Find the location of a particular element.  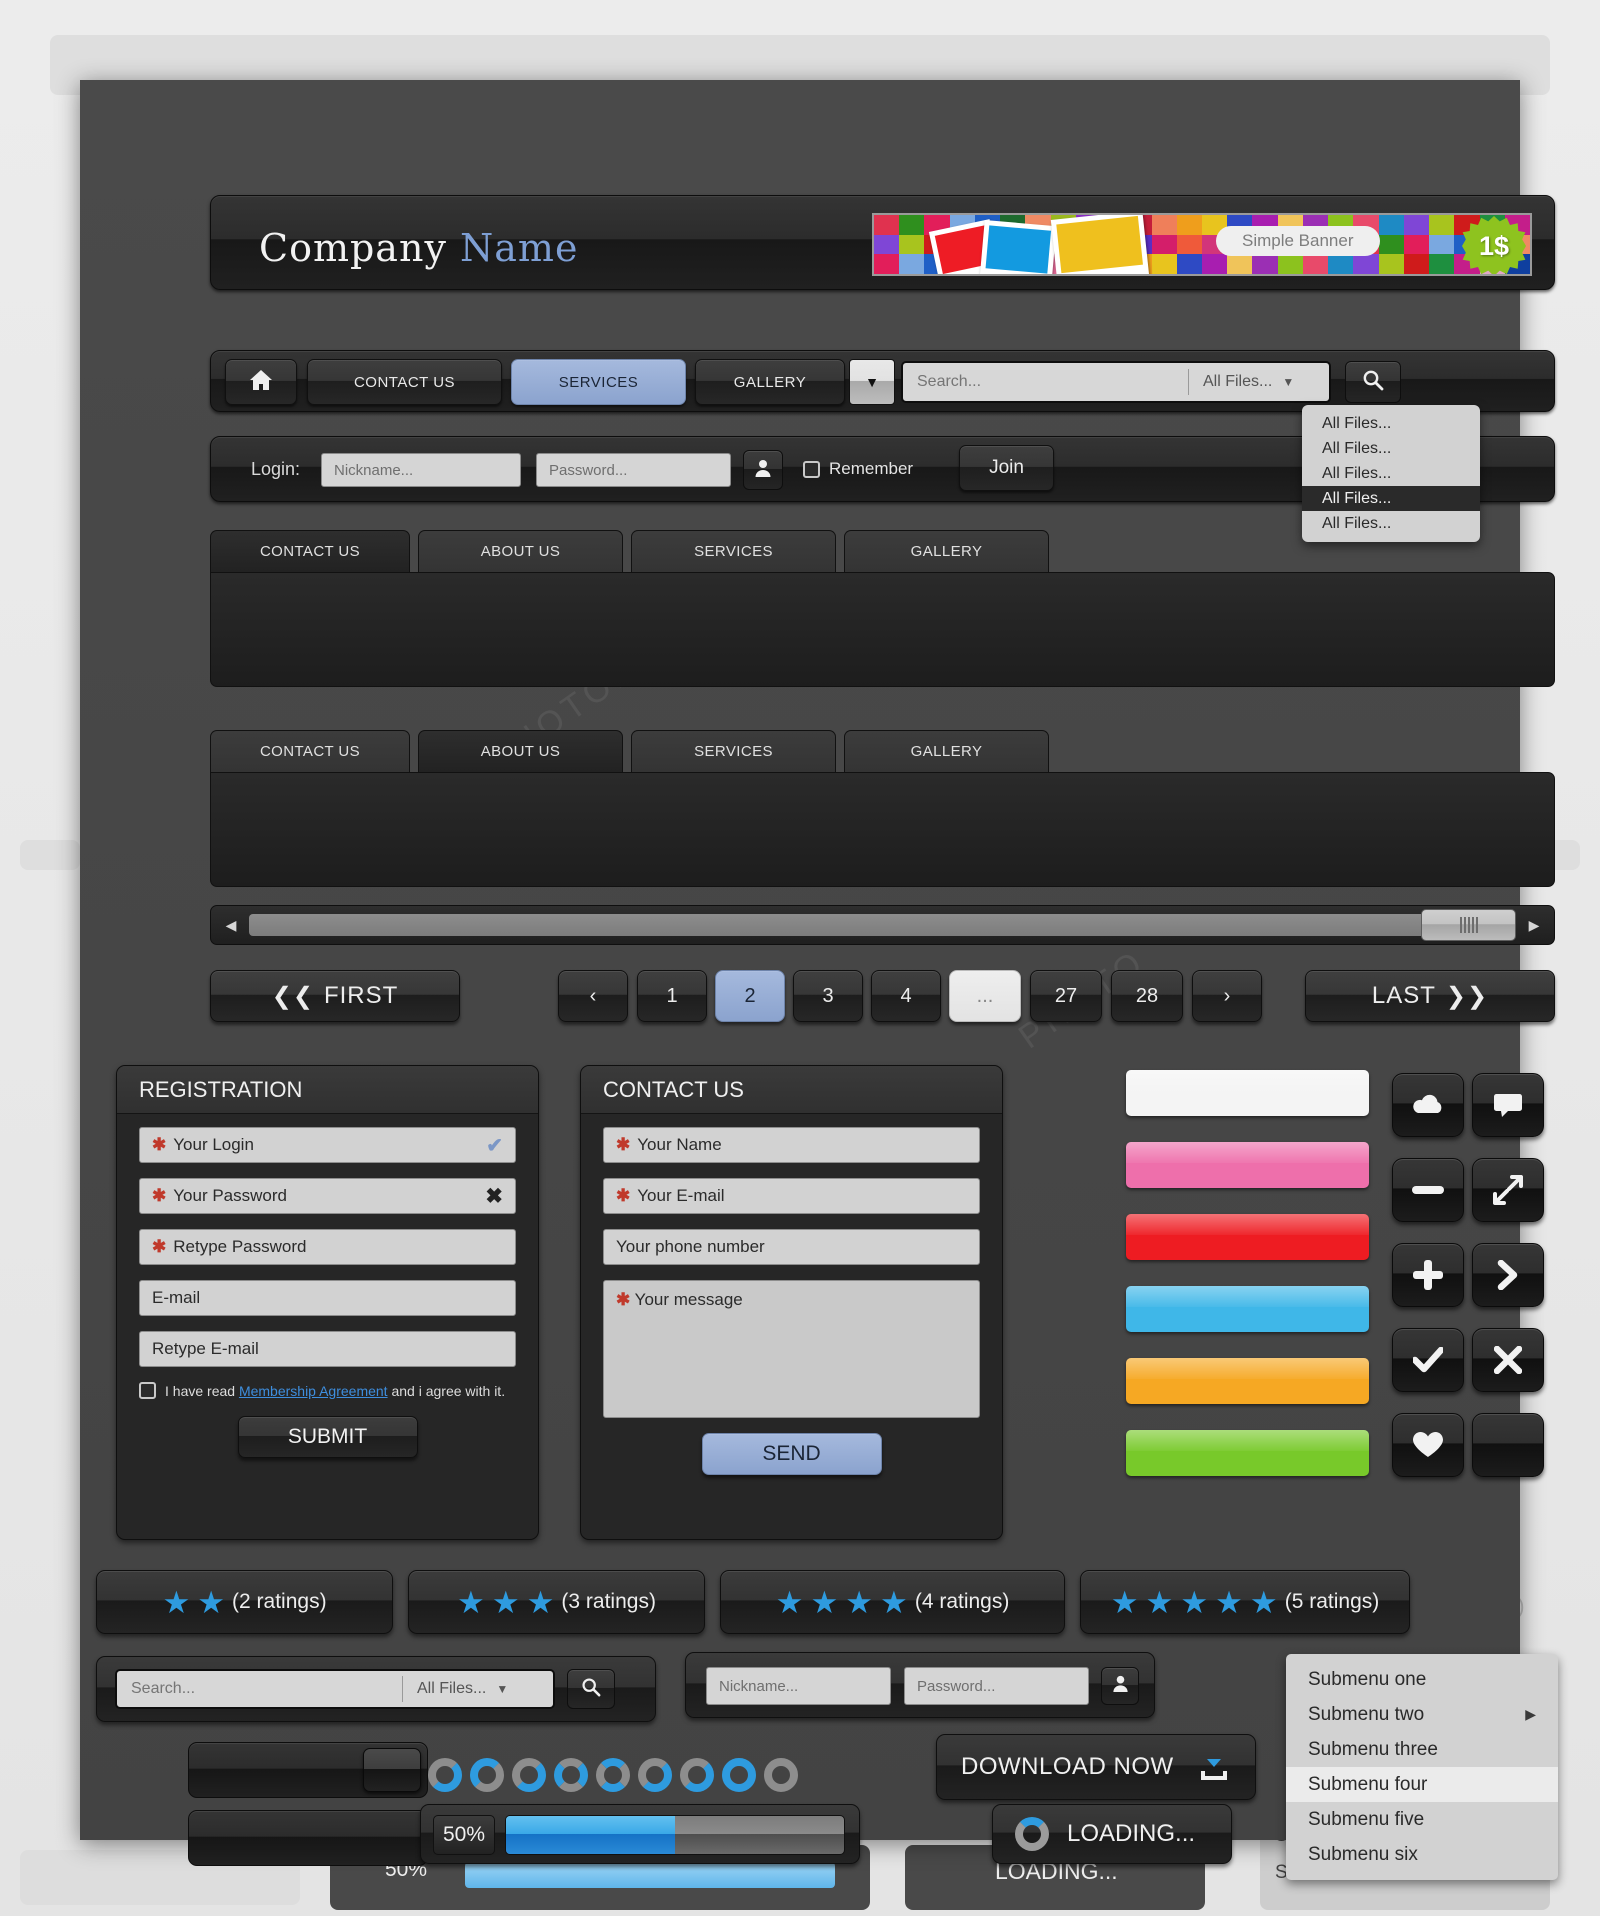

rating-4-stars: ★ ★ ★ ★ (4 ratings) is located at coordinates (892, 1602).